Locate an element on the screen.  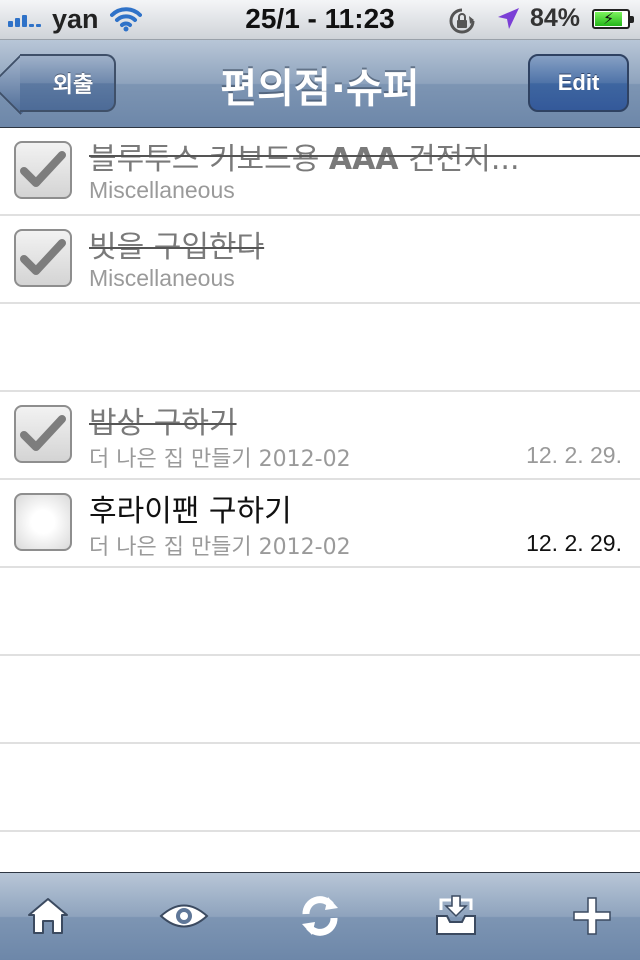
rotation-lock-icon is located at coordinates (462, 21).